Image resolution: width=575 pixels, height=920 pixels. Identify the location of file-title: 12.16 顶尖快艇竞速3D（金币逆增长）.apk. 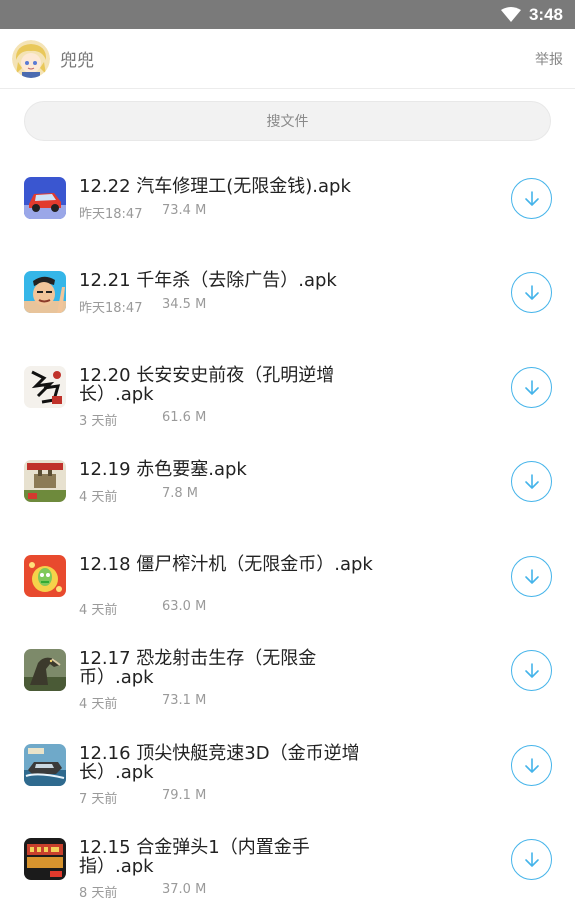
(219, 763).